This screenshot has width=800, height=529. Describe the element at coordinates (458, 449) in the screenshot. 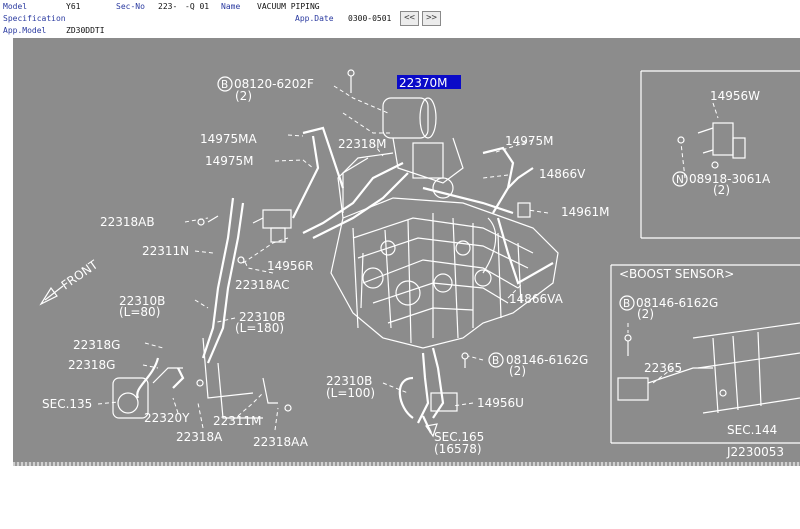

I see `label-sec165-sub: (16578)` at that location.